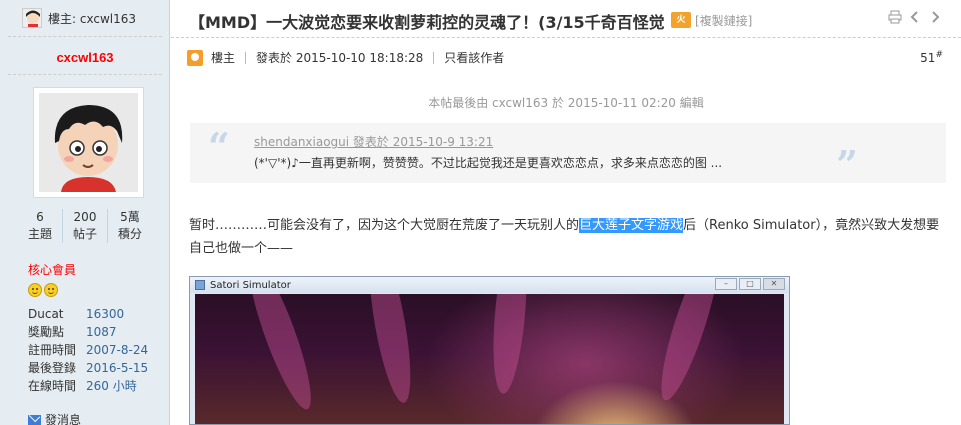 Image resolution: width=961 pixels, height=425 pixels. I want to click on maximize-icon: □, so click(750, 284).